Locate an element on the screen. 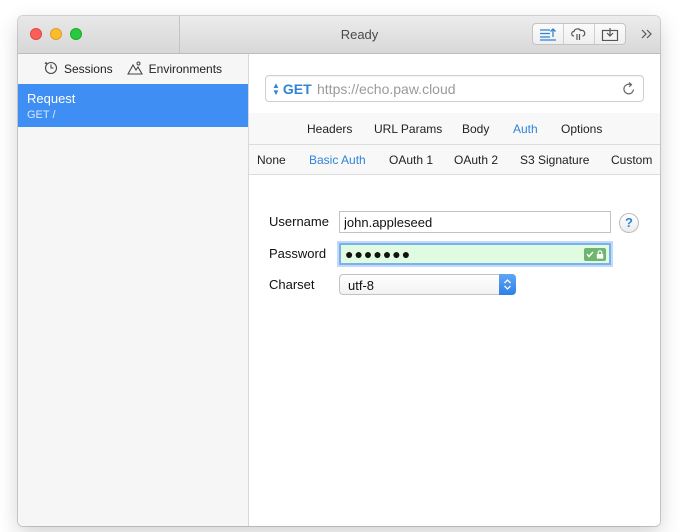 The image size is (679, 532). tab-options: Options is located at coordinates (581, 129).